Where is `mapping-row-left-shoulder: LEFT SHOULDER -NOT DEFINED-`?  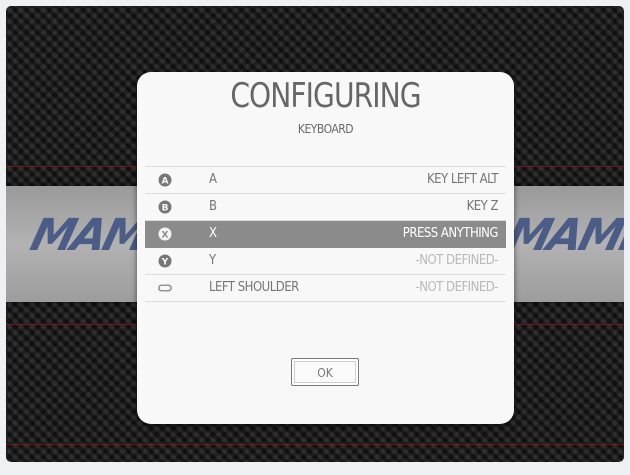 mapping-row-left-shoulder: LEFT SHOULDER -NOT DEFINED- is located at coordinates (325, 288).